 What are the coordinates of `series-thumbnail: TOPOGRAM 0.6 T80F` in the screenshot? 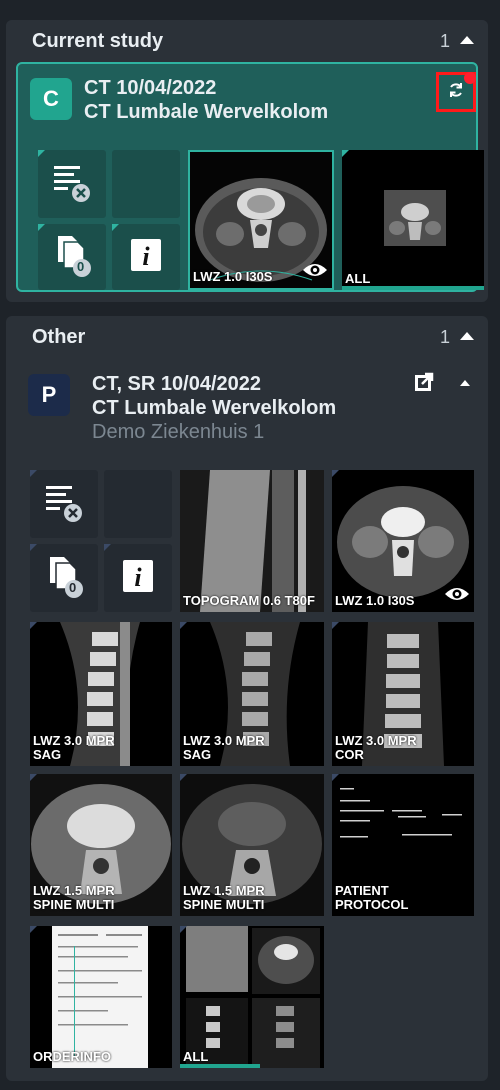 It's located at (252, 541).